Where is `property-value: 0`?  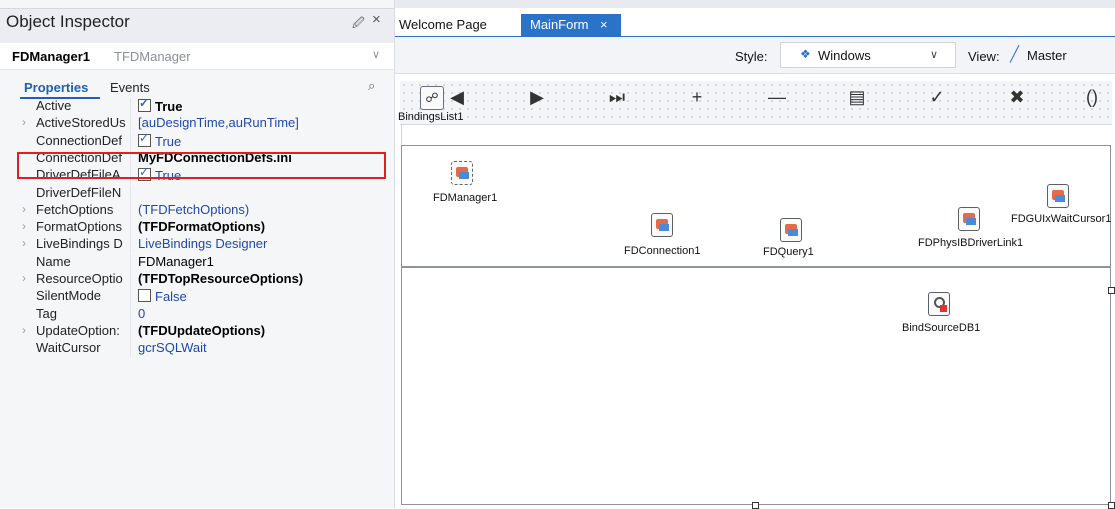 property-value: 0 is located at coordinates (141, 313).